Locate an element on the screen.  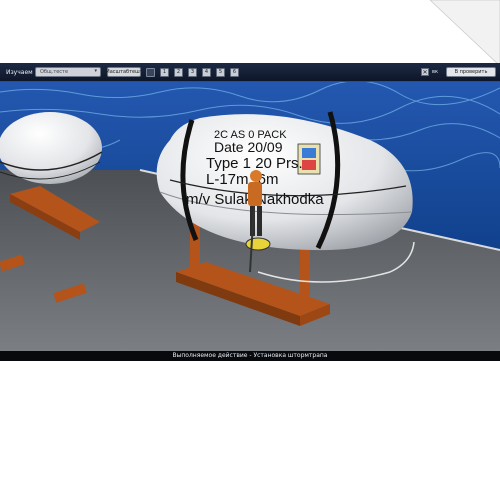
sound-label: вк is located at coordinates (435, 72).